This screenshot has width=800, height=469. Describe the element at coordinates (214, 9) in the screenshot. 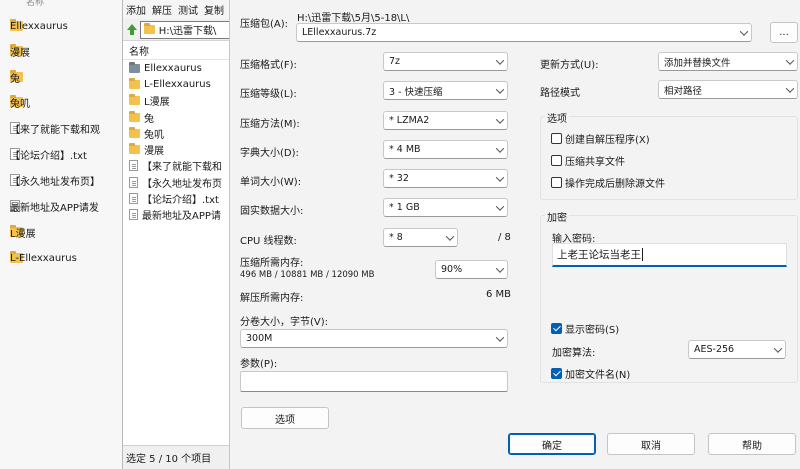

I see `menu-copy: 复制` at that location.